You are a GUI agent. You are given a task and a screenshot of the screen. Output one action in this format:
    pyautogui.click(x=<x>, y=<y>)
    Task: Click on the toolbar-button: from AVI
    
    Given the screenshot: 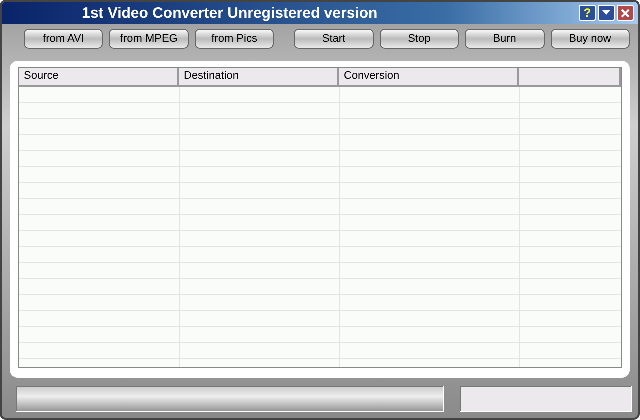 What is the action you would take?
    pyautogui.click(x=64, y=39)
    